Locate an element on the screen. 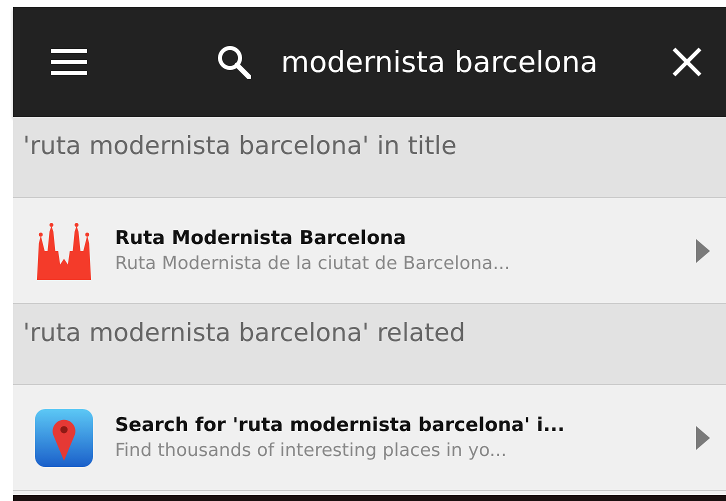 This screenshot has height=501, width=726. map-pin-icon is located at coordinates (64, 437).